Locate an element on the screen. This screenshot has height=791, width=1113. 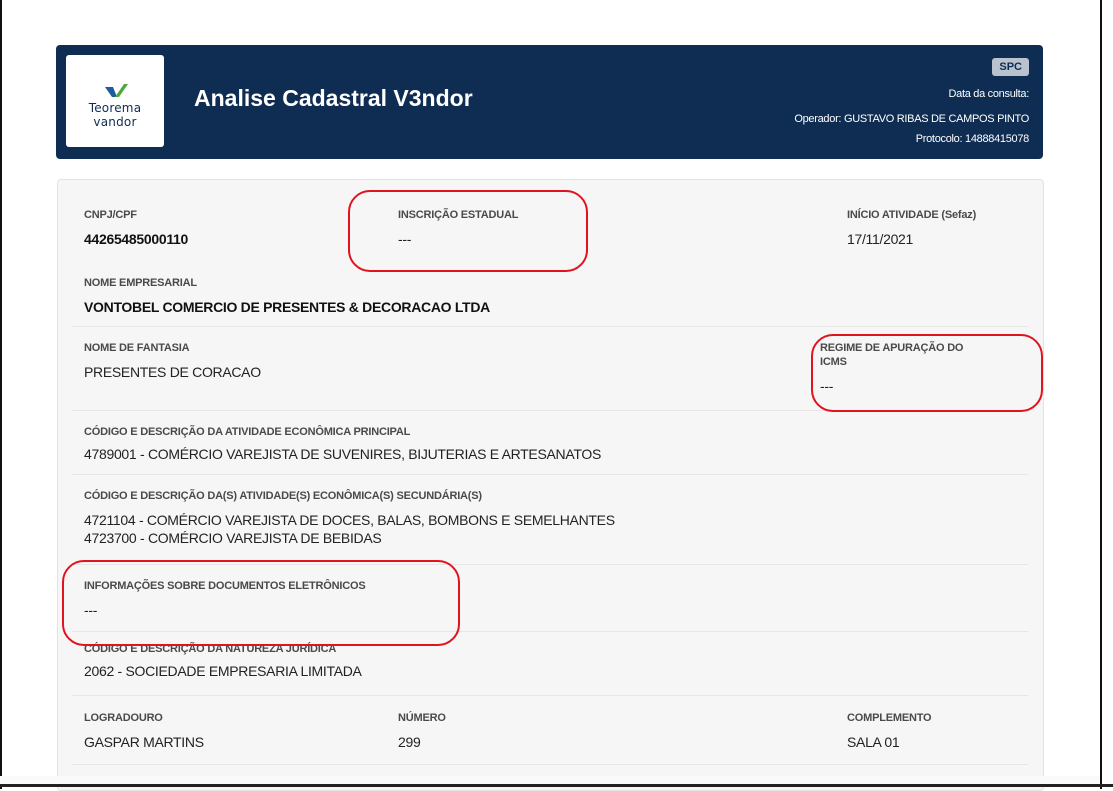
page-bottom-strip is located at coordinates (550, 780).